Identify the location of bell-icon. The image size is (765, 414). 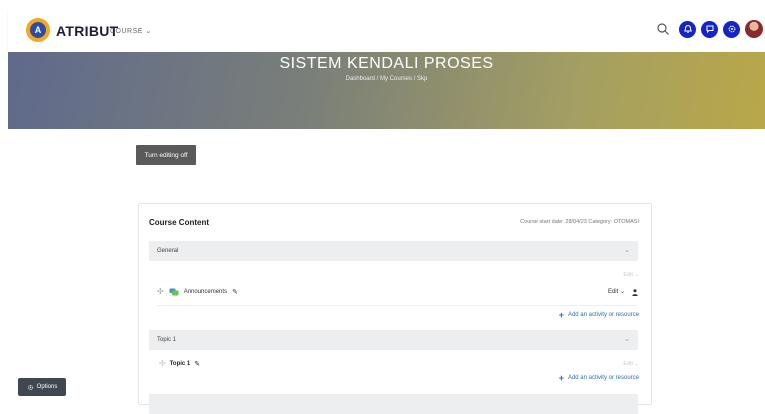
(687, 28).